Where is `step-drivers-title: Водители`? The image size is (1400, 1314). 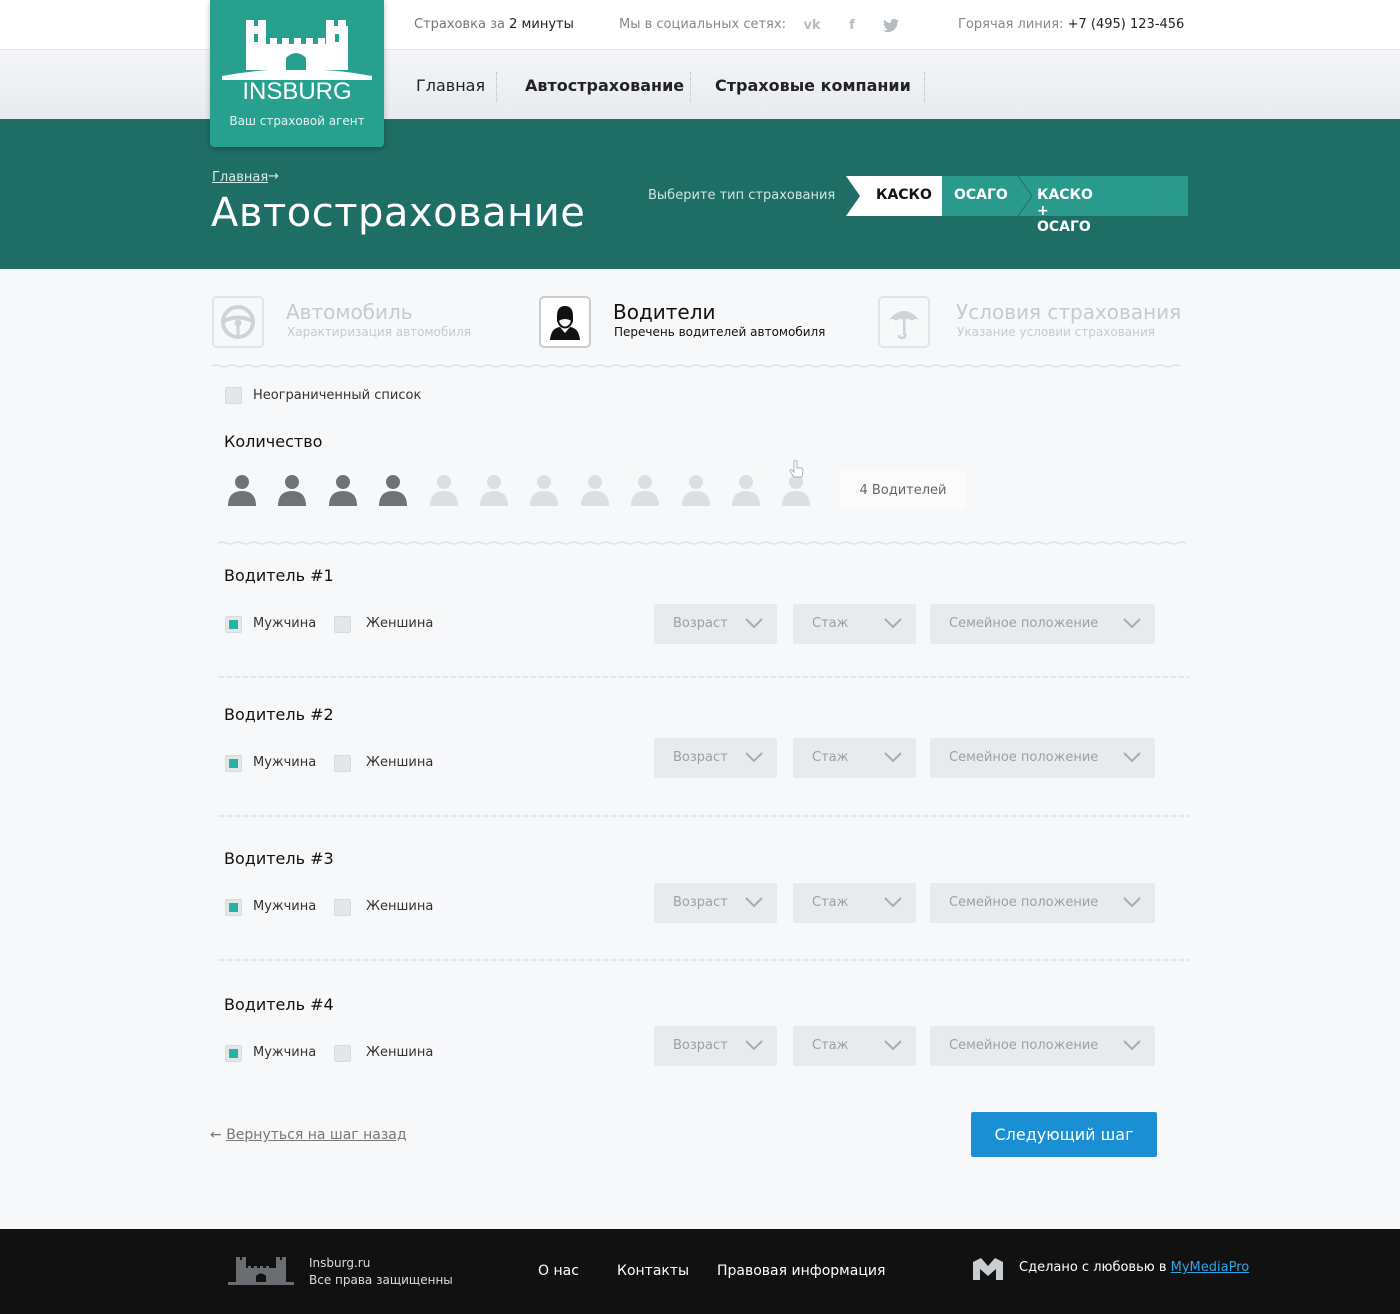 step-drivers-title: Водители is located at coordinates (664, 312).